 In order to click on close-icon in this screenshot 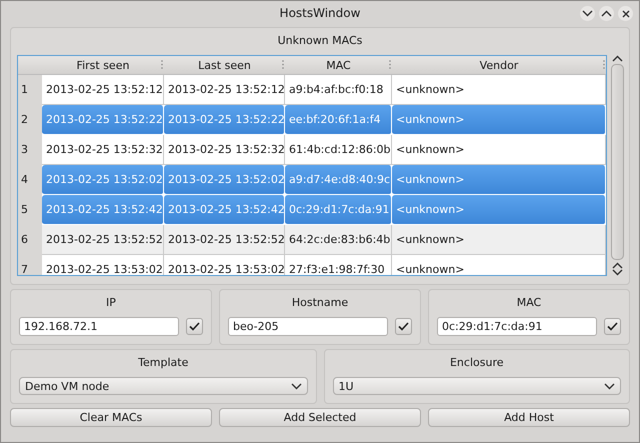, I will do `click(626, 14)`.